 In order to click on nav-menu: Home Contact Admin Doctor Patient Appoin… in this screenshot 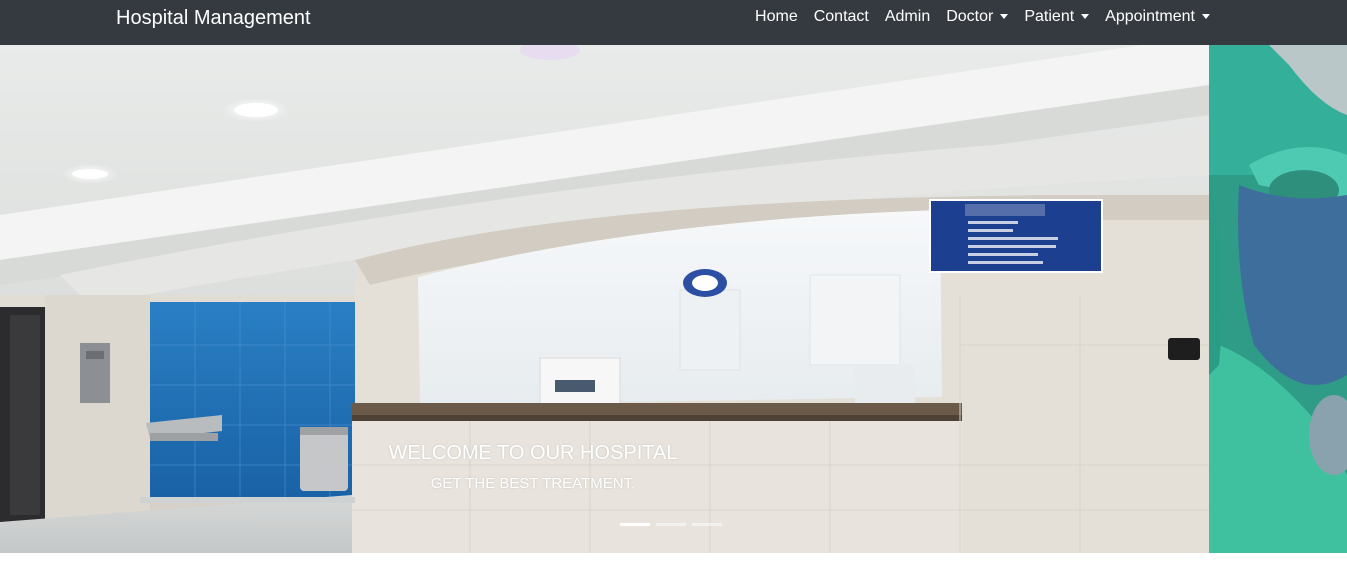, I will do `click(982, 17)`.